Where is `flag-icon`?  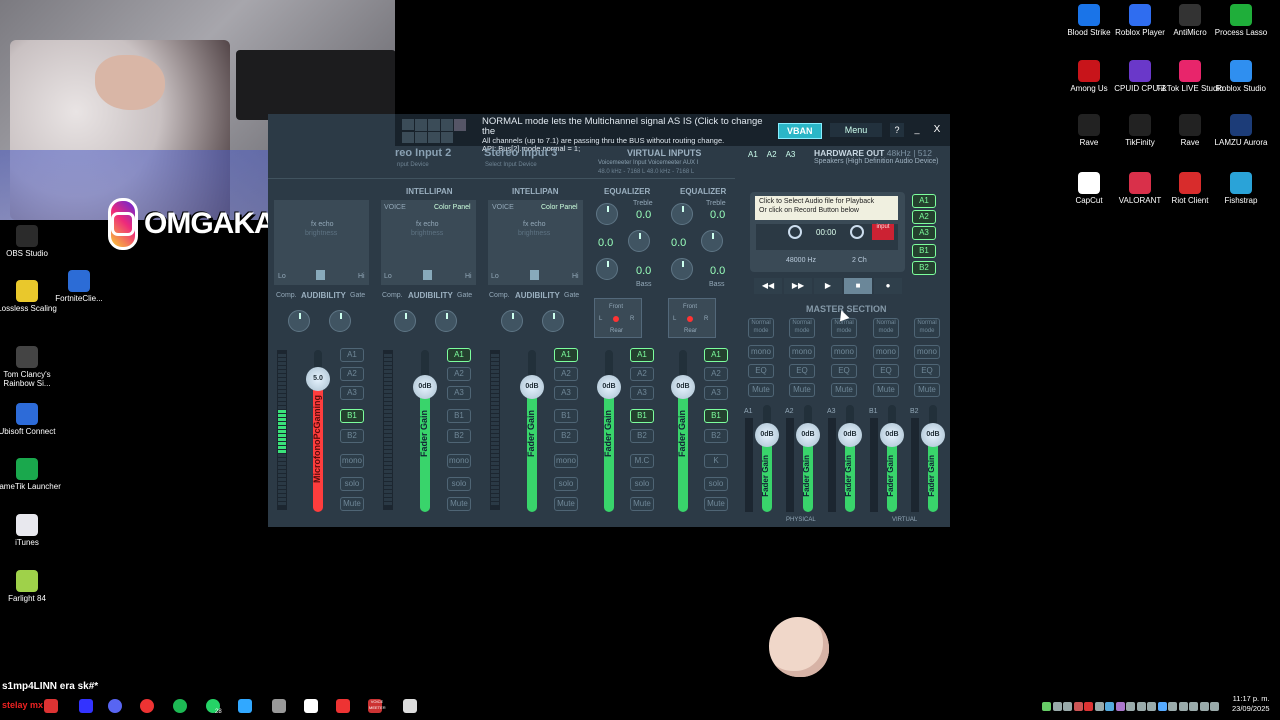 flag-icon is located at coordinates (51, 706).